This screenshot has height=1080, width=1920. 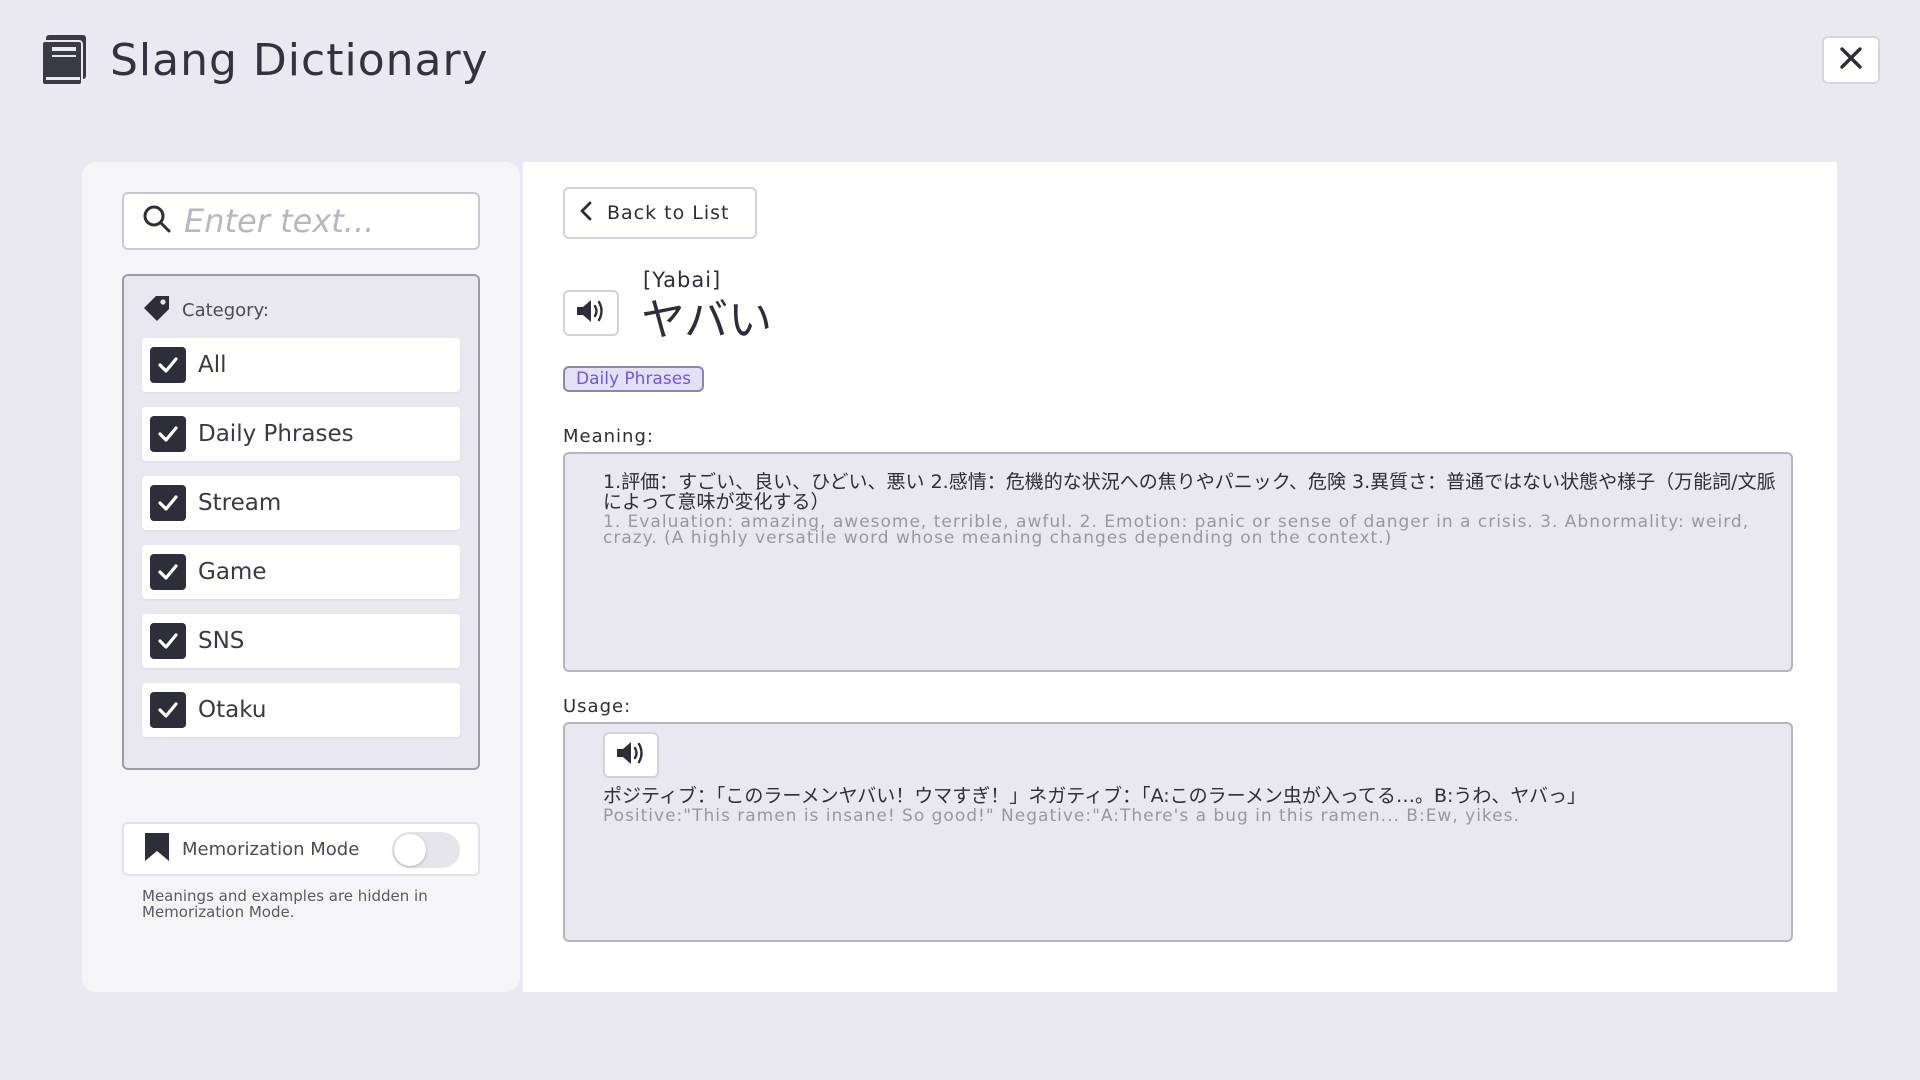 I want to click on toggle-knob, so click(x=410, y=850).